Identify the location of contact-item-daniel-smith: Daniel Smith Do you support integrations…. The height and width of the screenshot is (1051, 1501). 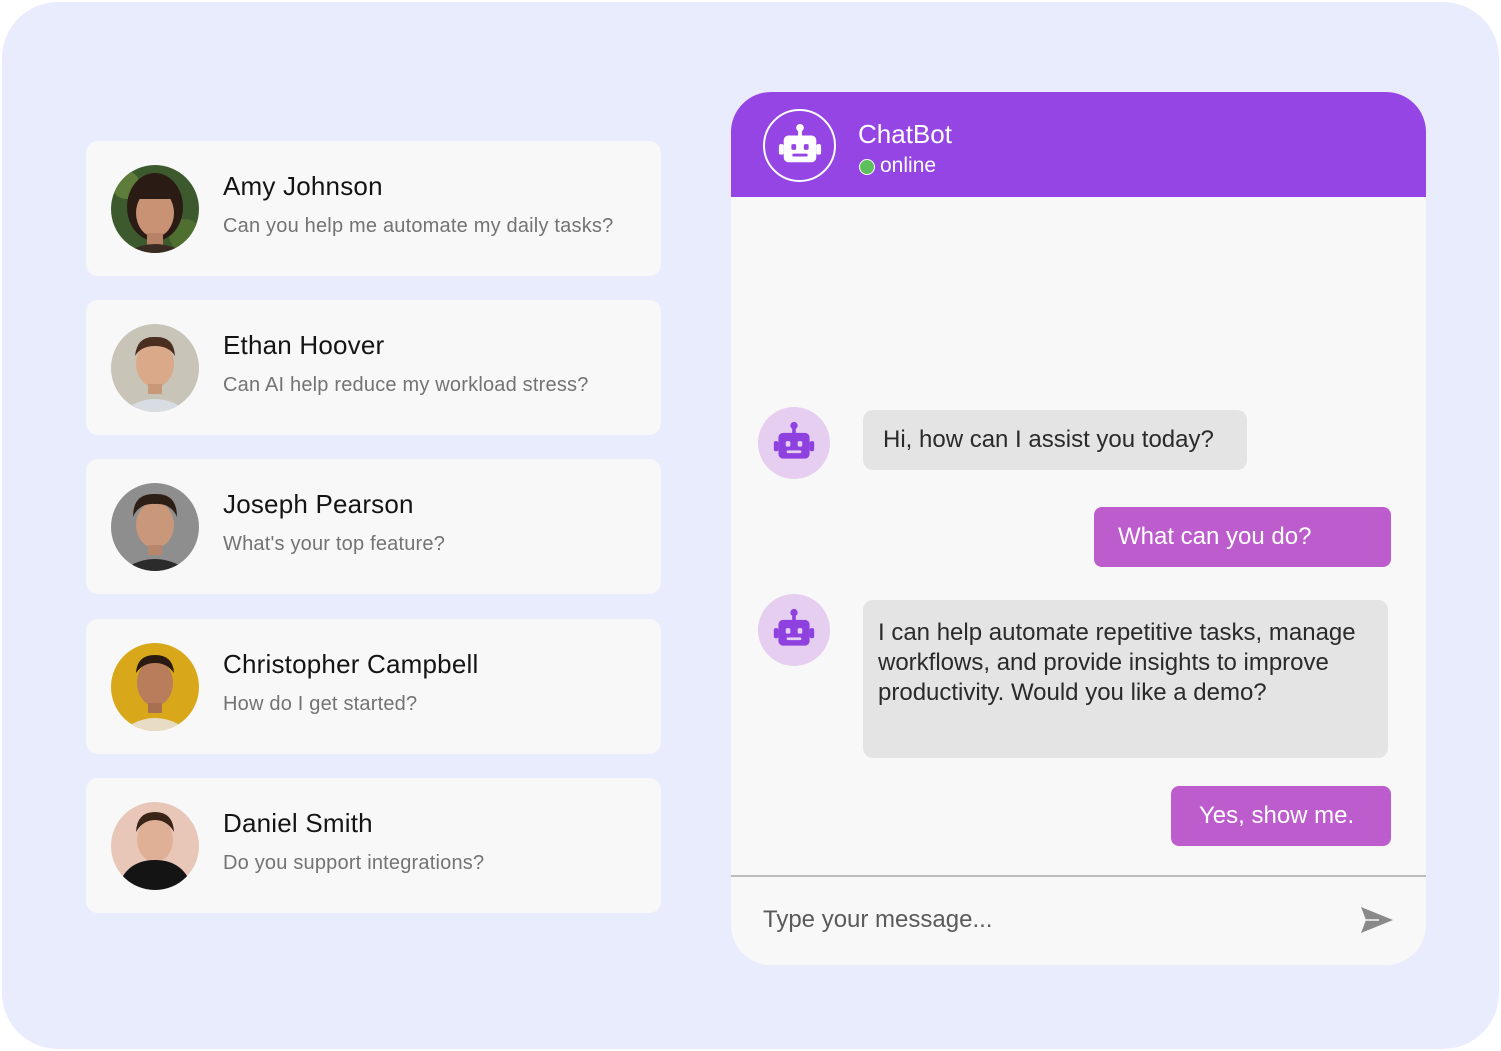
(373, 845).